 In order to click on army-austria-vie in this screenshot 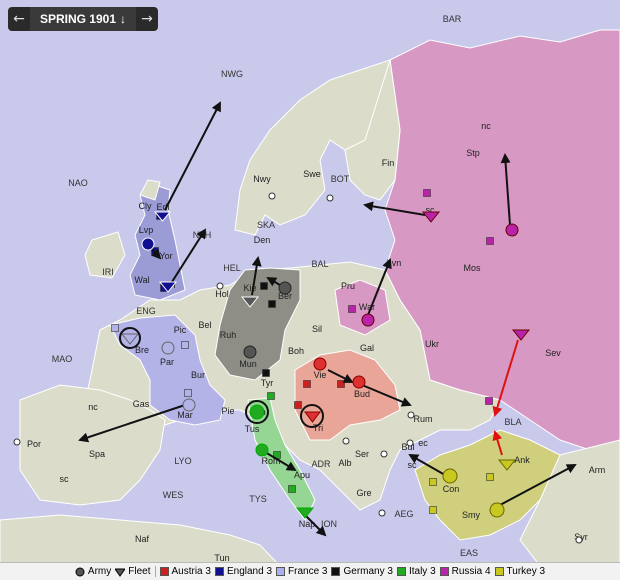, I will do `click(320, 364)`.